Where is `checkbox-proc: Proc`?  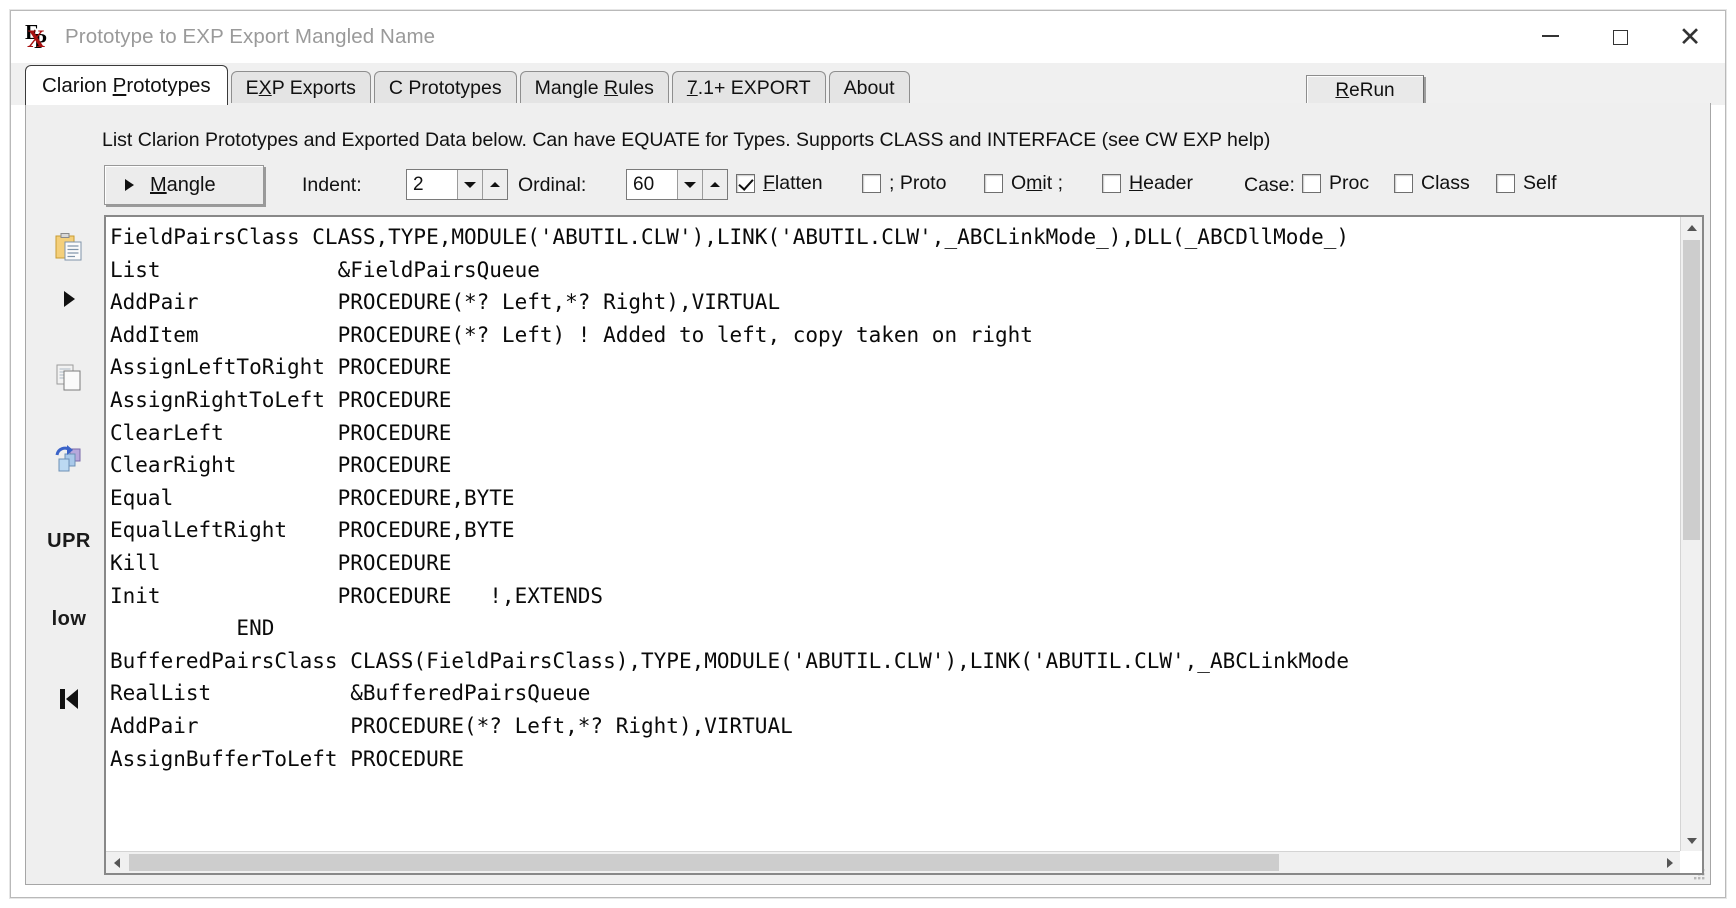 checkbox-proc: Proc is located at coordinates (1335, 183).